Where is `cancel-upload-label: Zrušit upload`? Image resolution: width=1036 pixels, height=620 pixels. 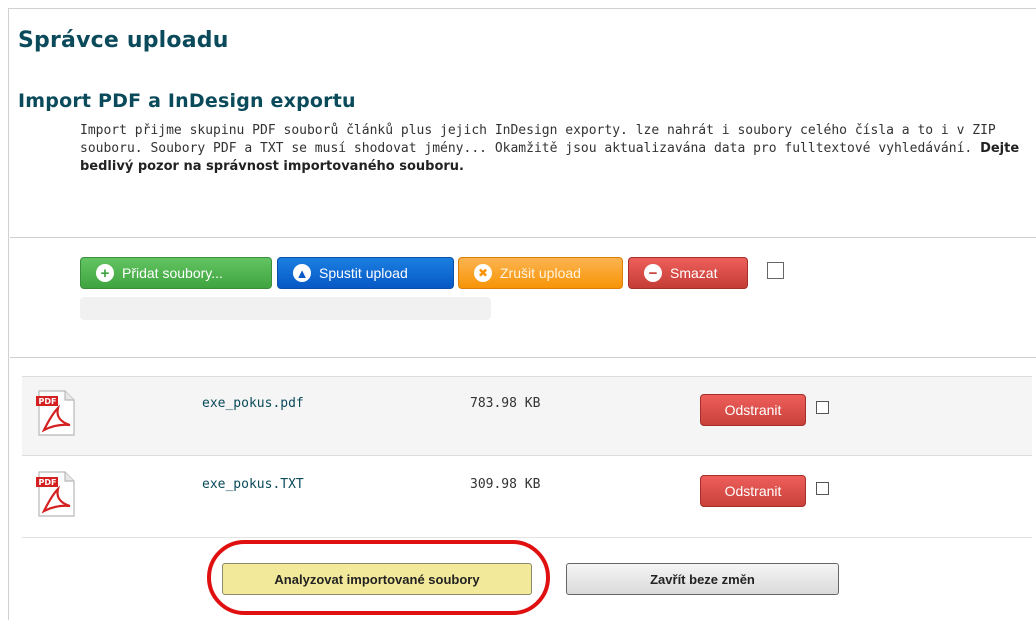 cancel-upload-label: Zrušit upload is located at coordinates (540, 273).